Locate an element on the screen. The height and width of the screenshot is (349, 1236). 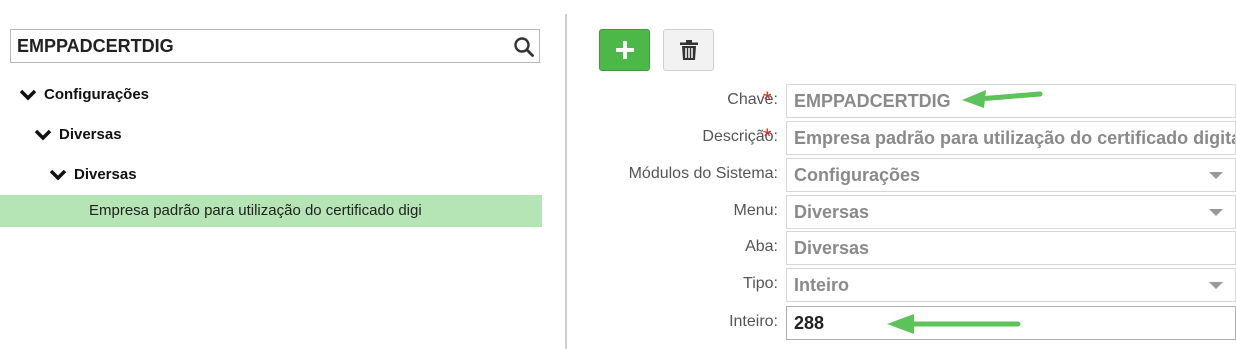
form-row-menu: Menu: Diversas is located at coordinates (903, 211).